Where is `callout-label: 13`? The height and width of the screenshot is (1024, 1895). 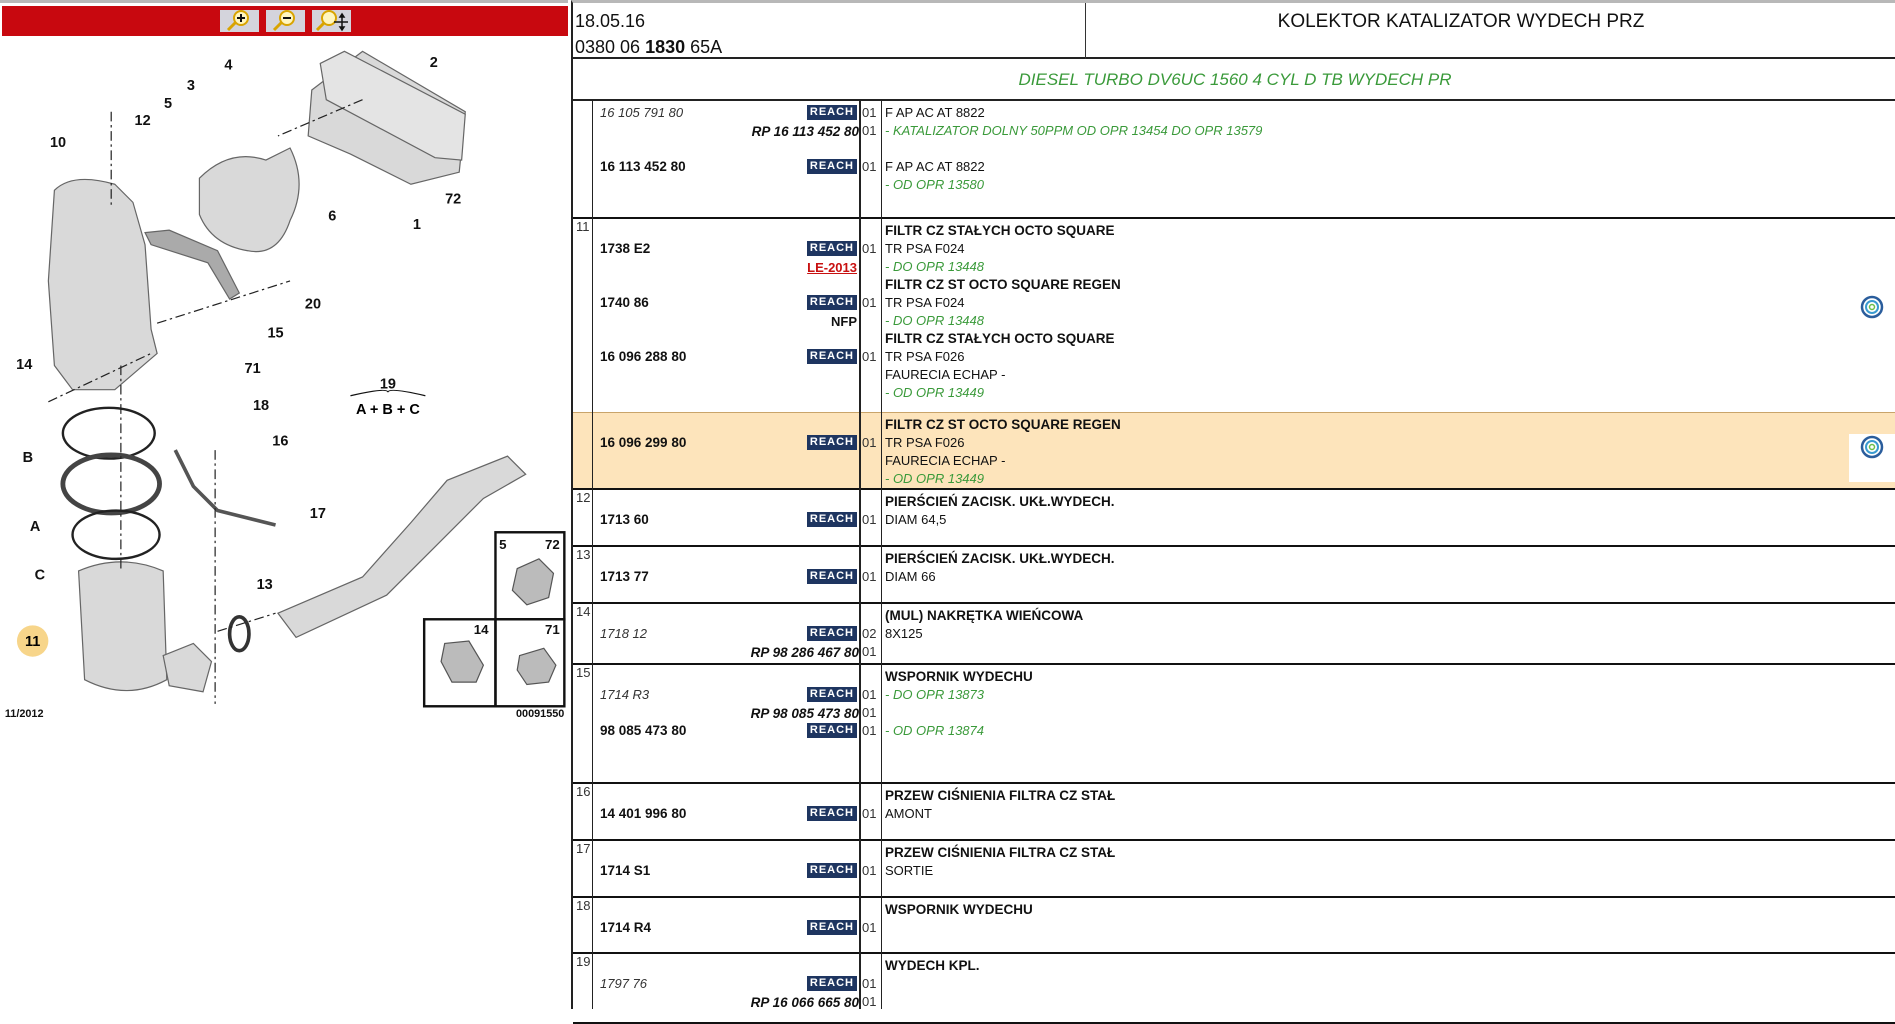 callout-label: 13 is located at coordinates (265, 585).